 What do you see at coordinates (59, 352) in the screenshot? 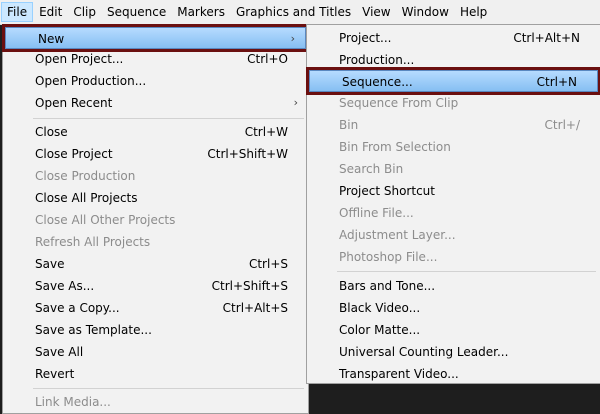
I see `menu-item-label: Save All` at bounding box center [59, 352].